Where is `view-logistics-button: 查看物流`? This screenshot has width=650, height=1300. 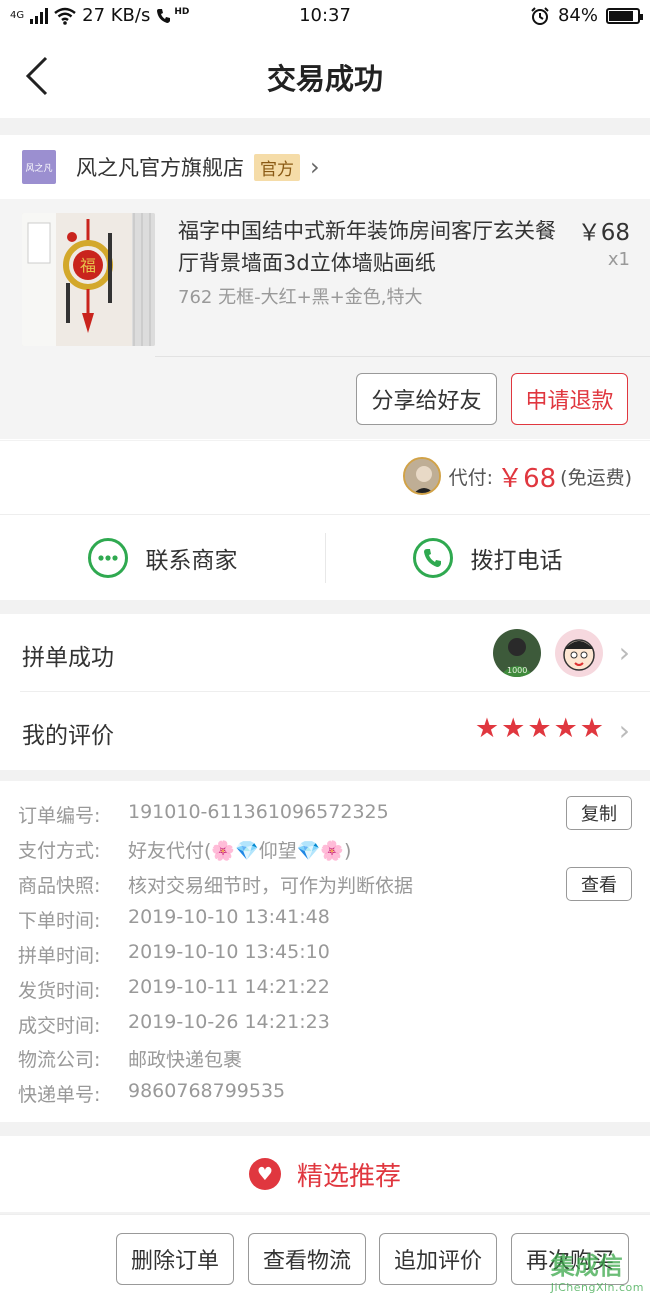 view-logistics-button: 查看物流 is located at coordinates (307, 1259).